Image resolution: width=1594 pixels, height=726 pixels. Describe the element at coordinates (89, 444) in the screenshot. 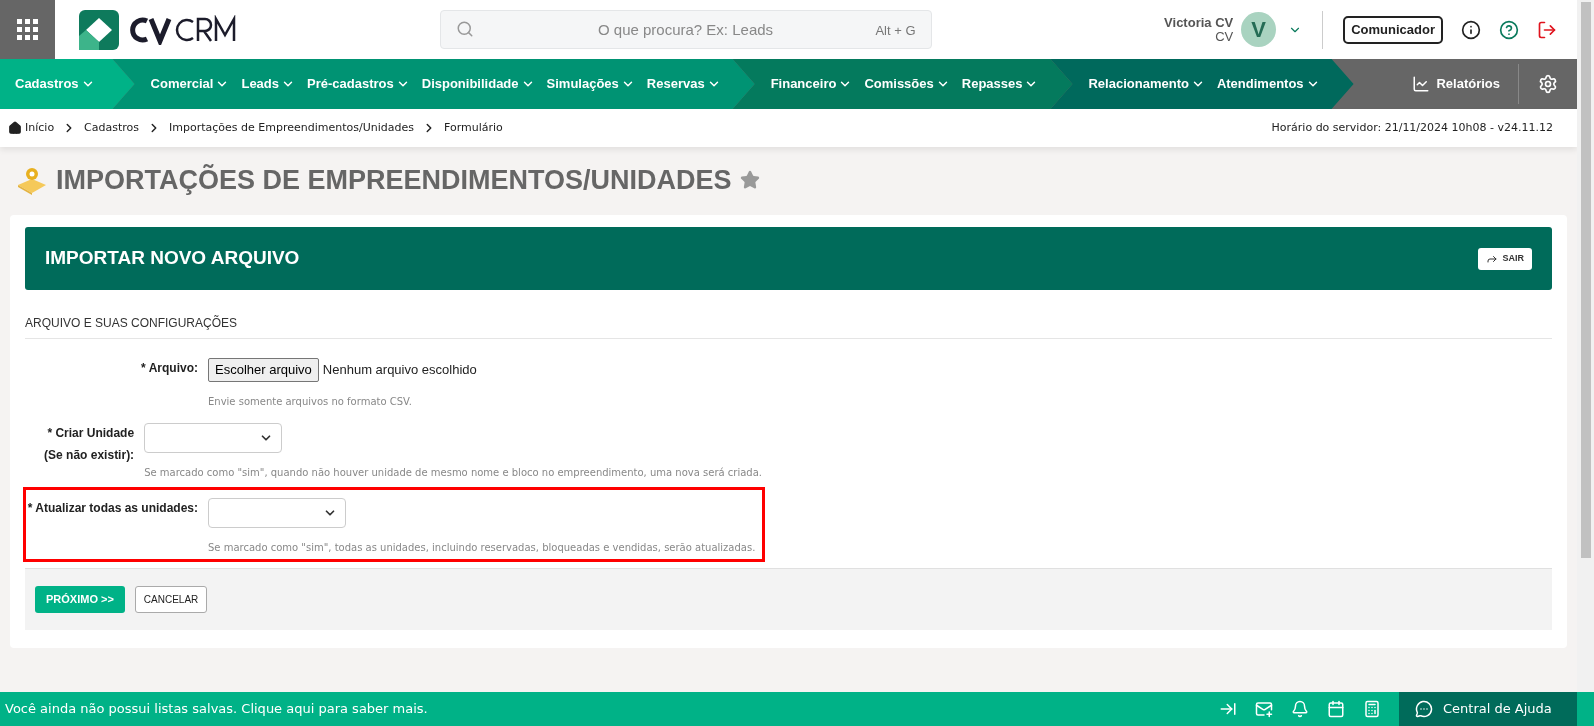

I see `field-label: * Criar Unidade (Se não existir):` at that location.